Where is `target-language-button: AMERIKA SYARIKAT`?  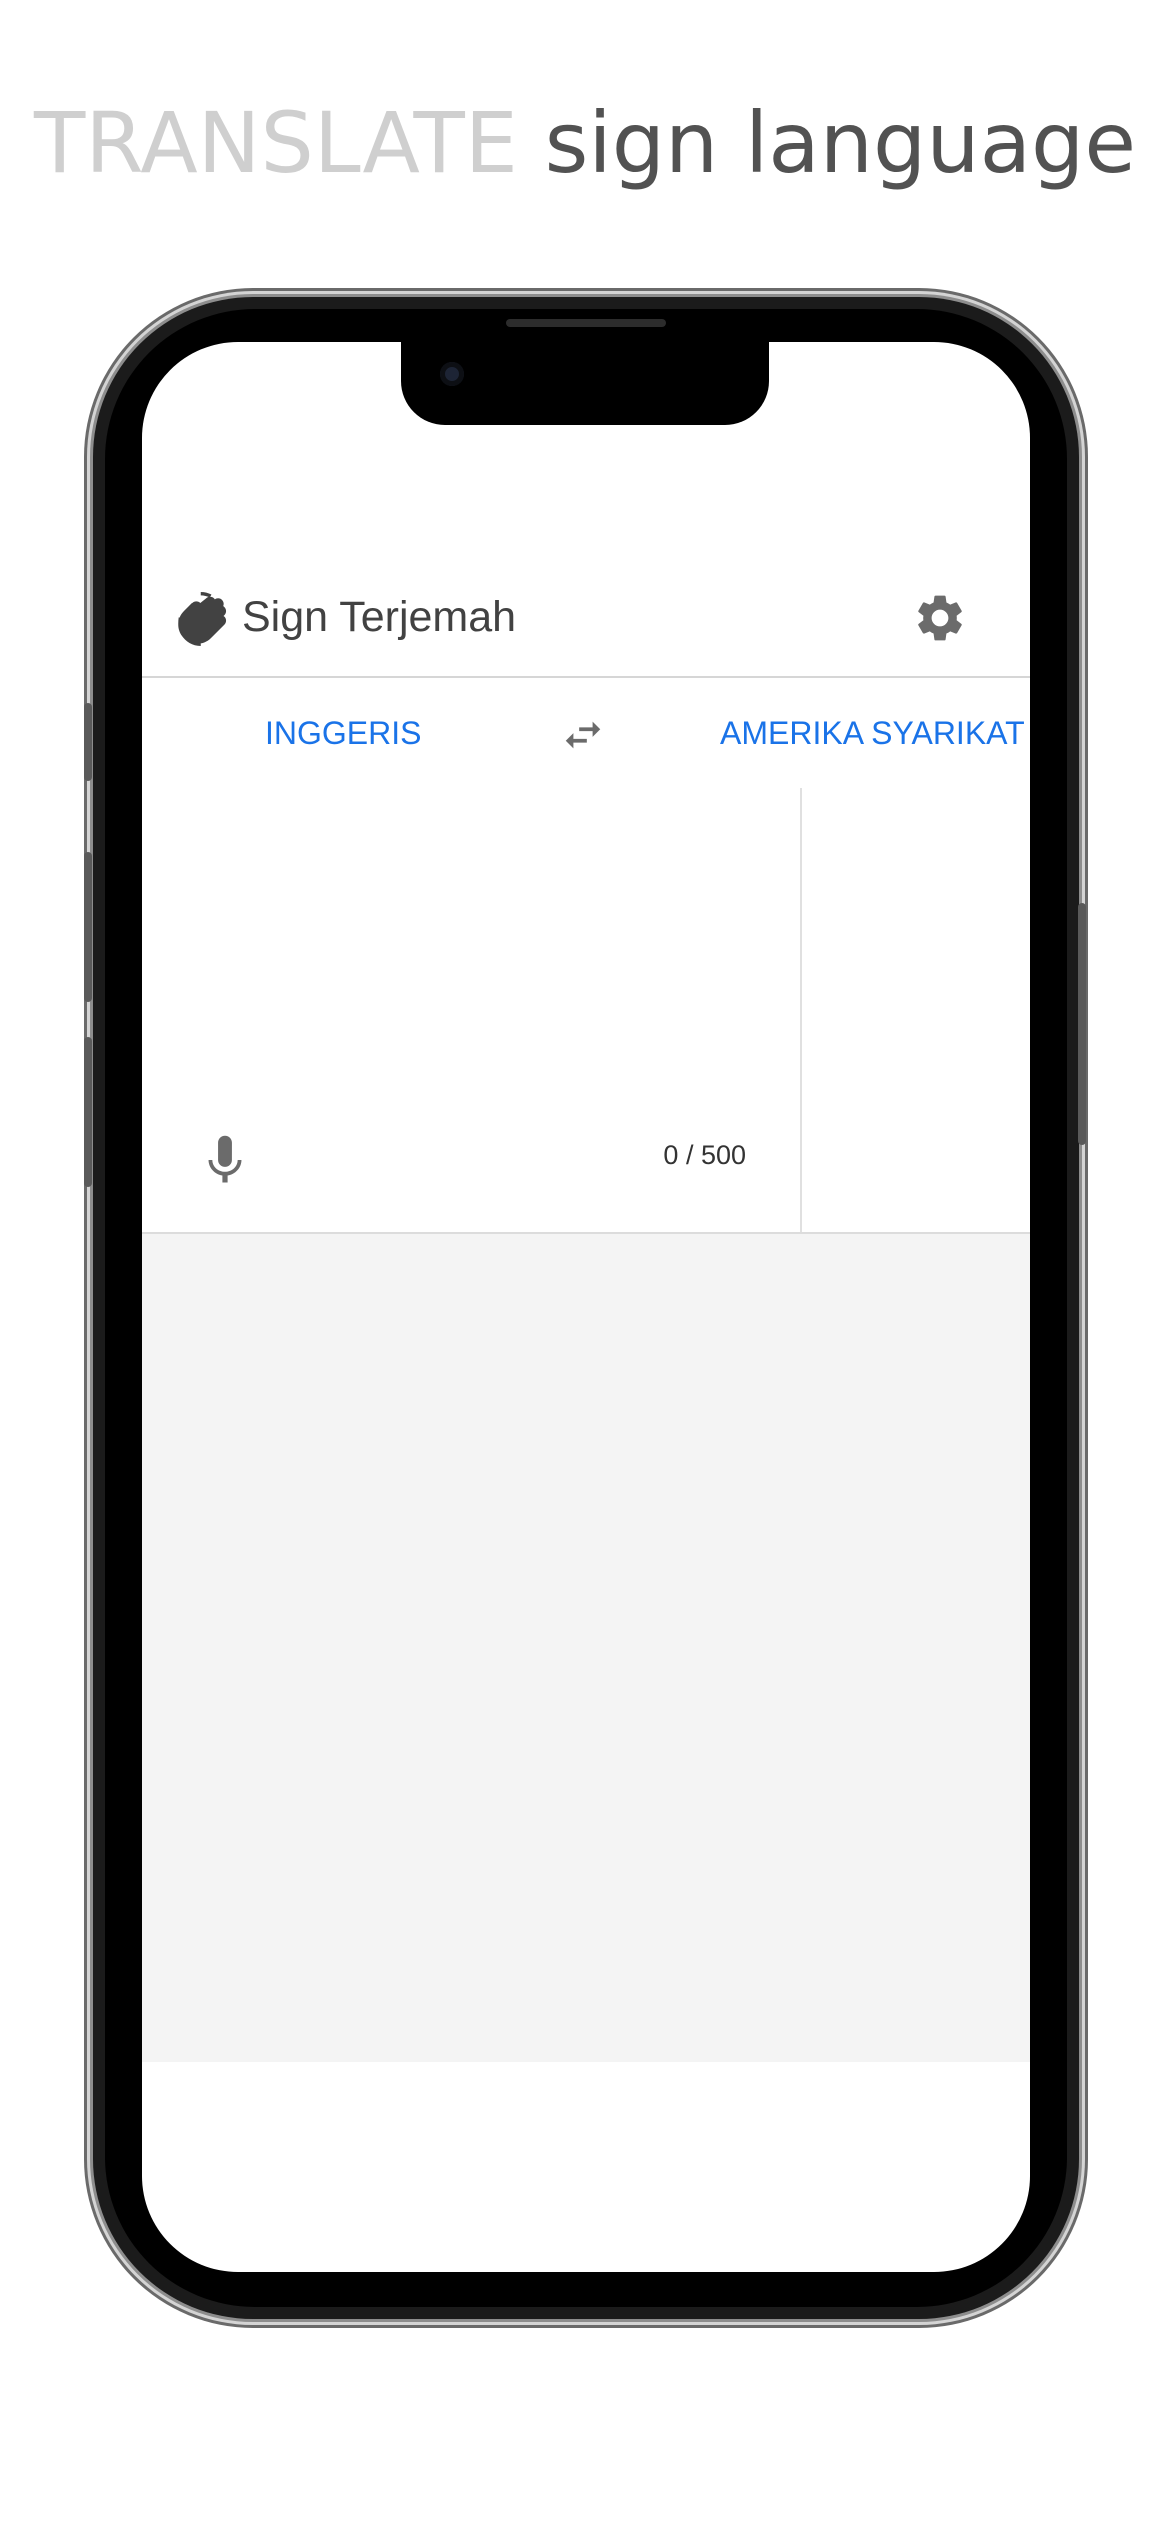 target-language-button: AMERIKA SYARIKAT is located at coordinates (872, 733).